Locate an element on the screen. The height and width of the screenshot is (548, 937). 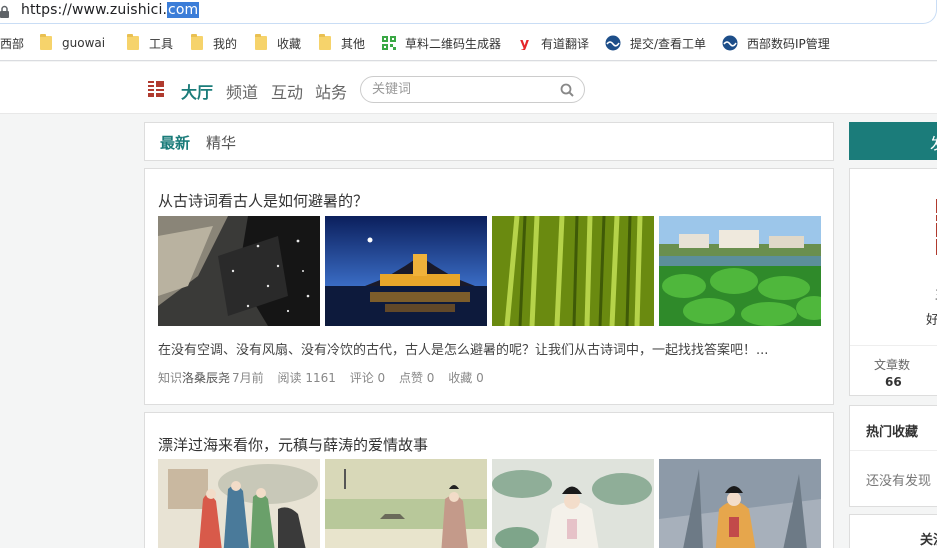
bookmark-label: 其他 is located at coordinates (353, 43).